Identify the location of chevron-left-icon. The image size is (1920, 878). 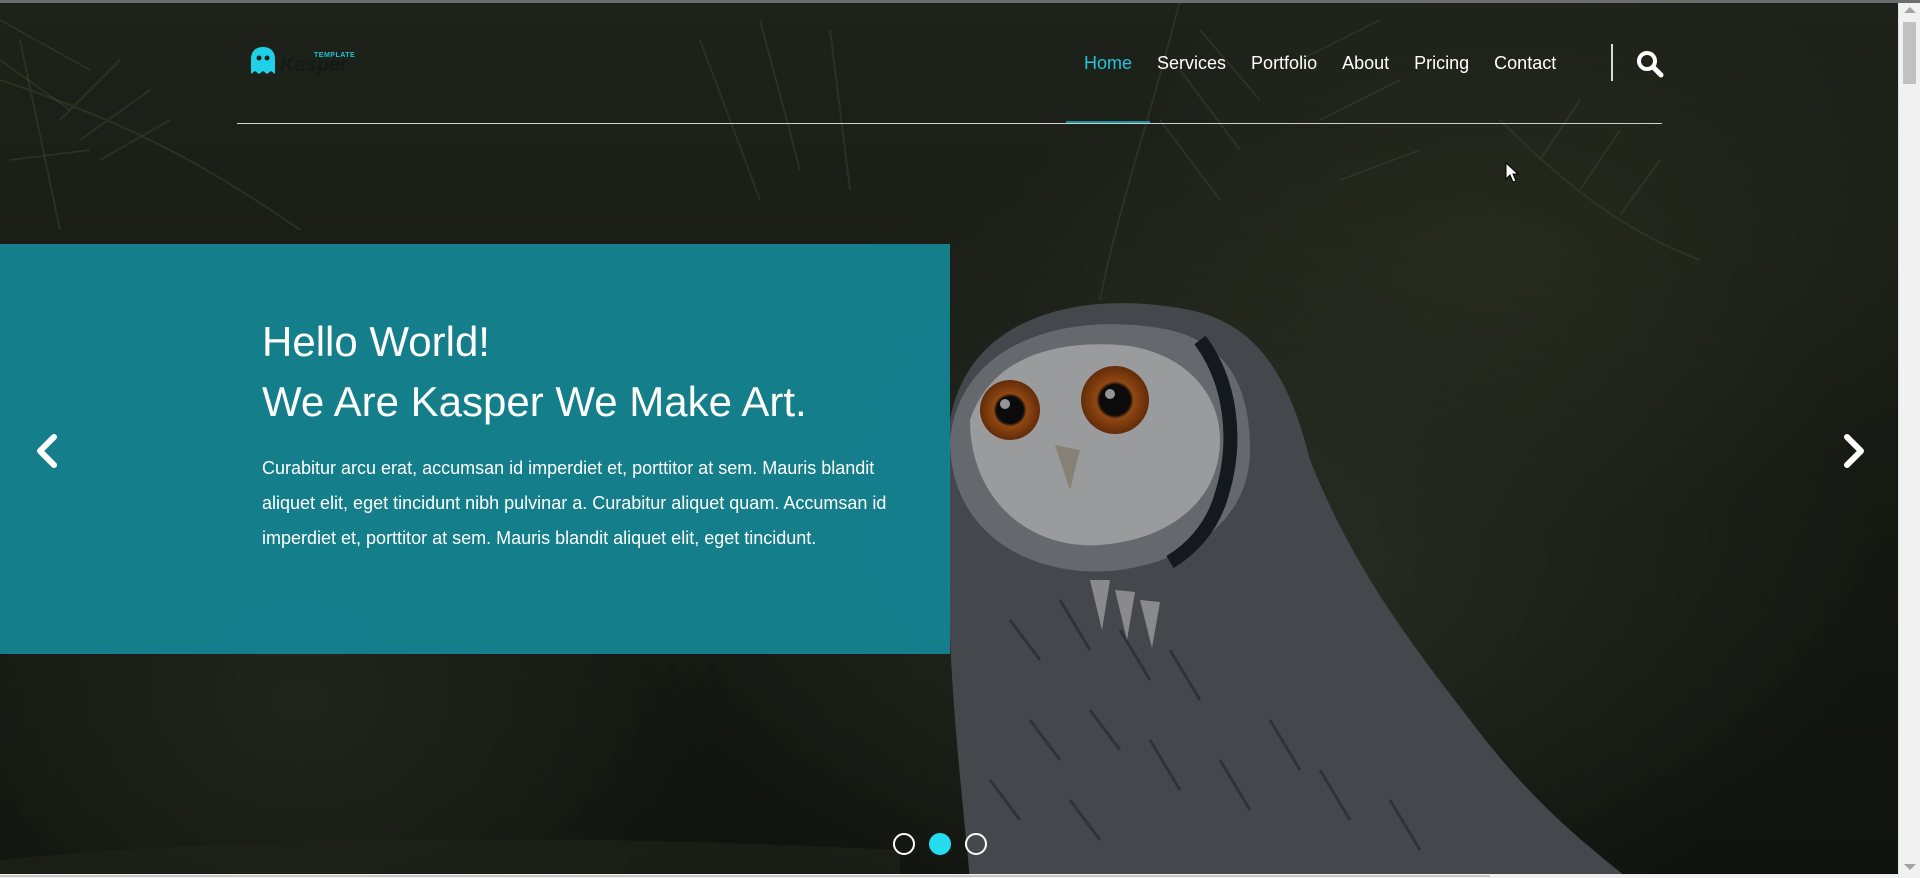
(48, 451).